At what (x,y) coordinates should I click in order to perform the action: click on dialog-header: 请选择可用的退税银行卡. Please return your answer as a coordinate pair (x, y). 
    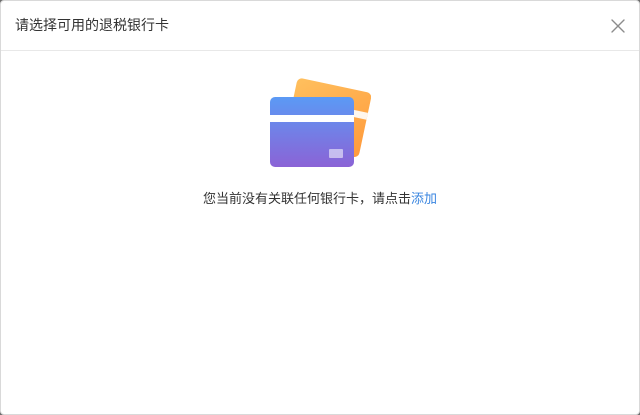
    Looking at the image, I should click on (320, 26).